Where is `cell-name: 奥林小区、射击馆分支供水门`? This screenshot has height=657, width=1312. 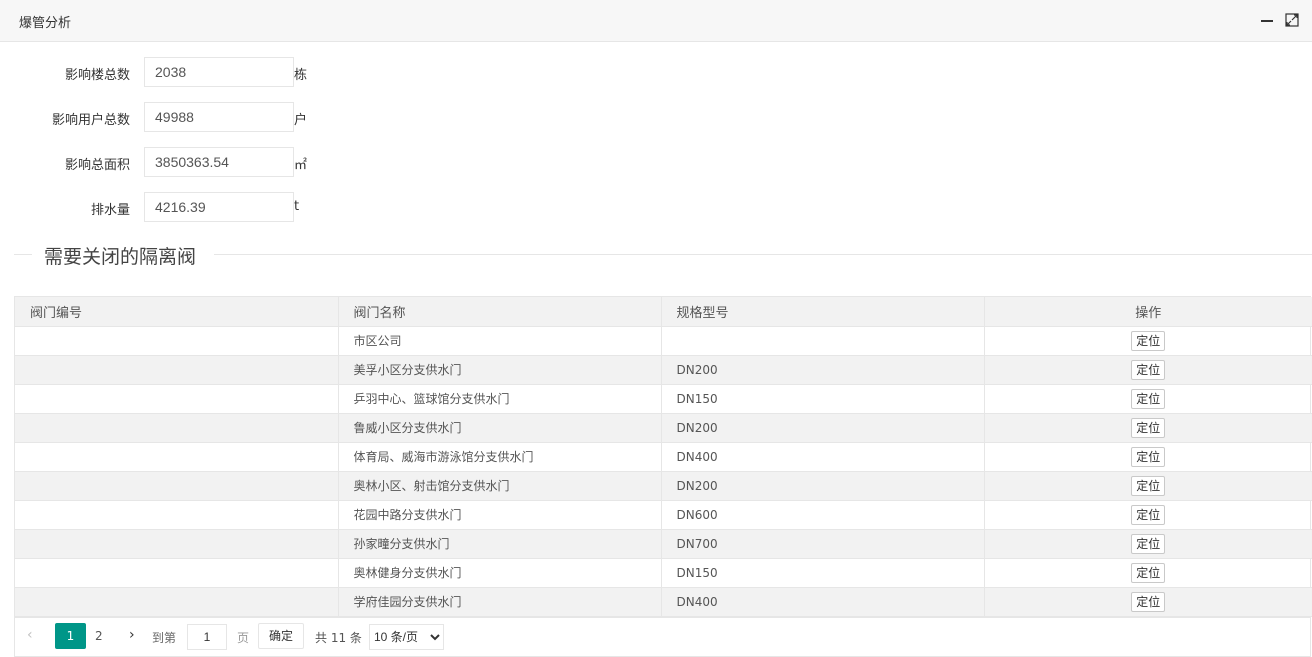
cell-name: 奥林小区、射击馆分支供水门 is located at coordinates (500, 486).